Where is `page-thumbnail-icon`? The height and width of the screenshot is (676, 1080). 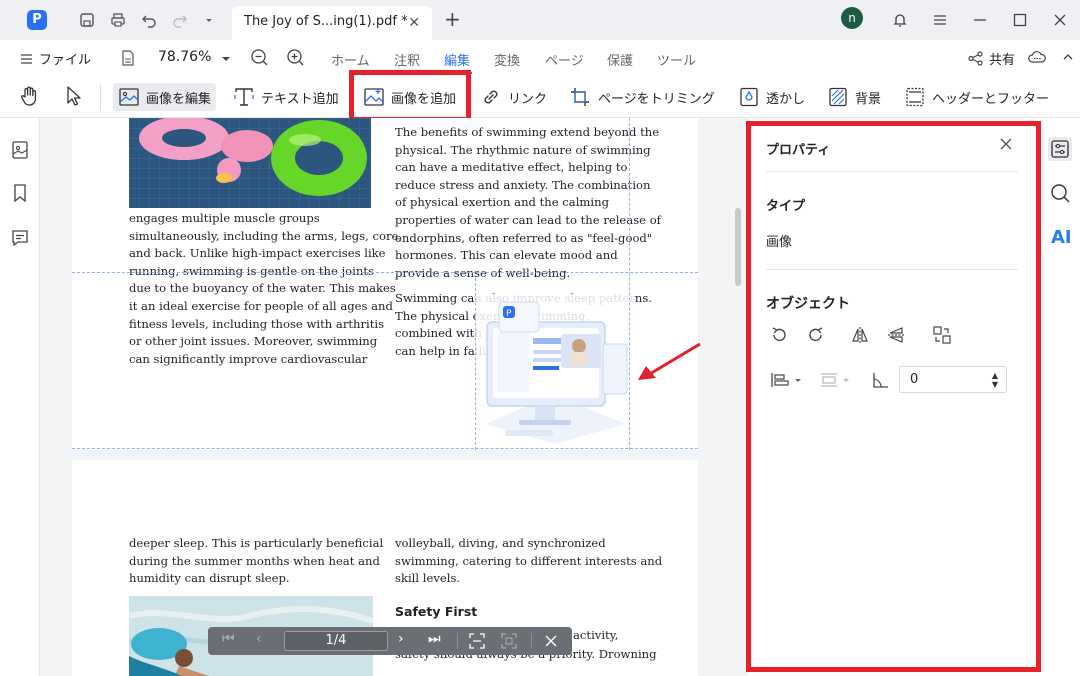 page-thumbnail-icon is located at coordinates (128, 58).